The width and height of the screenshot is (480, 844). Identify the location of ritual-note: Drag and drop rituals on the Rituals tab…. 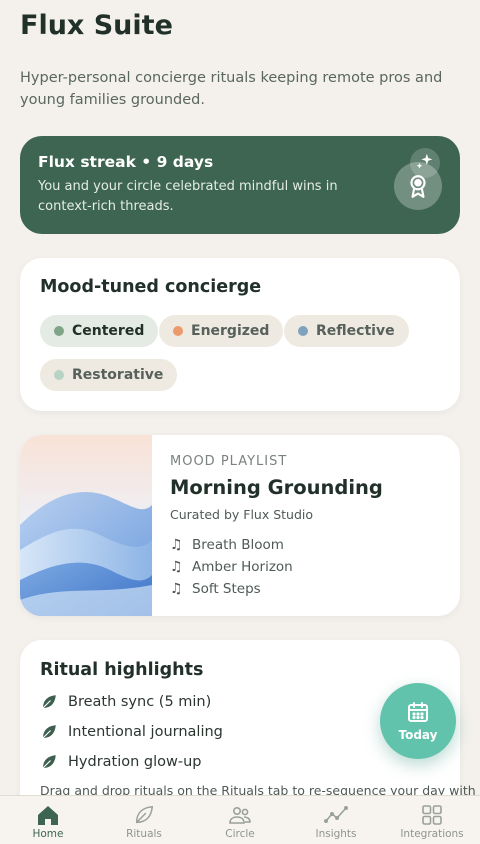
(258, 789).